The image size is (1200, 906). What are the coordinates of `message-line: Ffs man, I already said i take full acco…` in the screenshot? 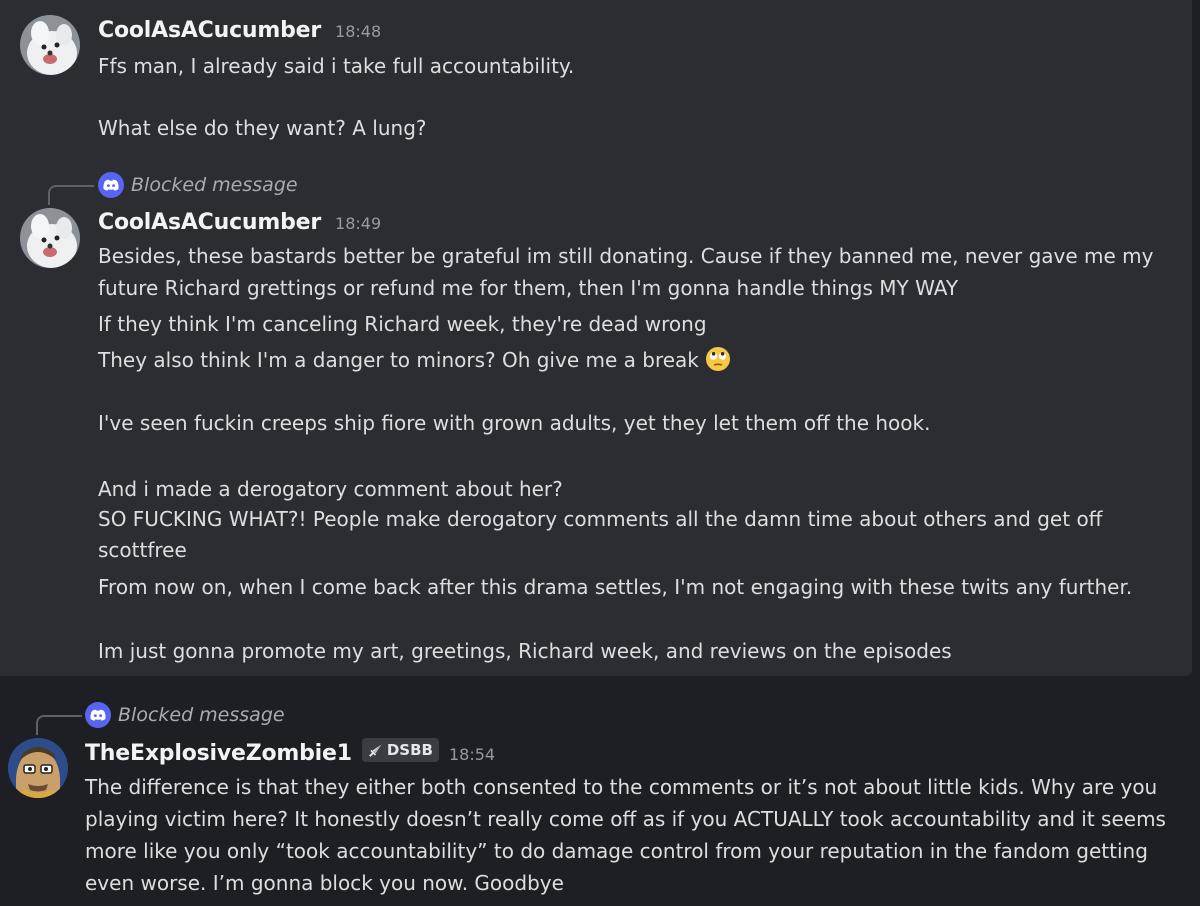 It's located at (336, 66).